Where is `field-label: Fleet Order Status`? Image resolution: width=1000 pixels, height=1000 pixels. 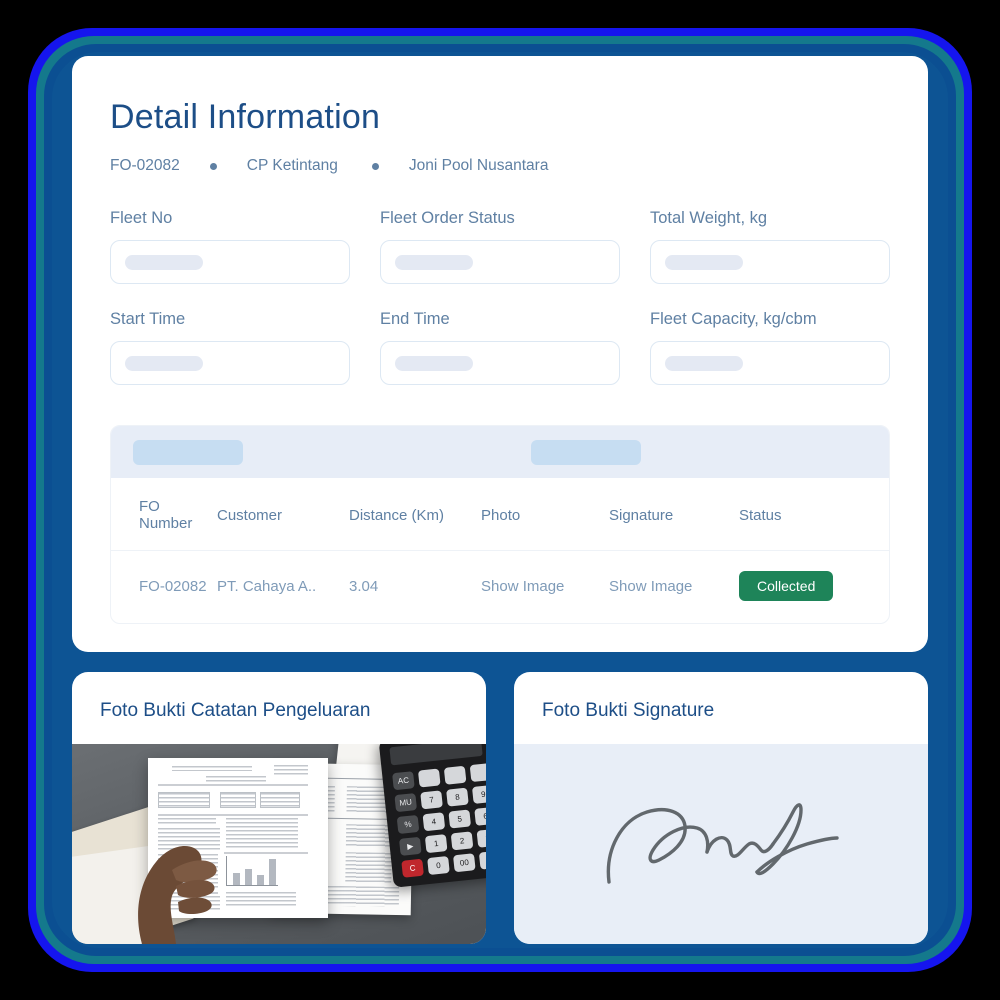 field-label: Fleet Order Status is located at coordinates (447, 218).